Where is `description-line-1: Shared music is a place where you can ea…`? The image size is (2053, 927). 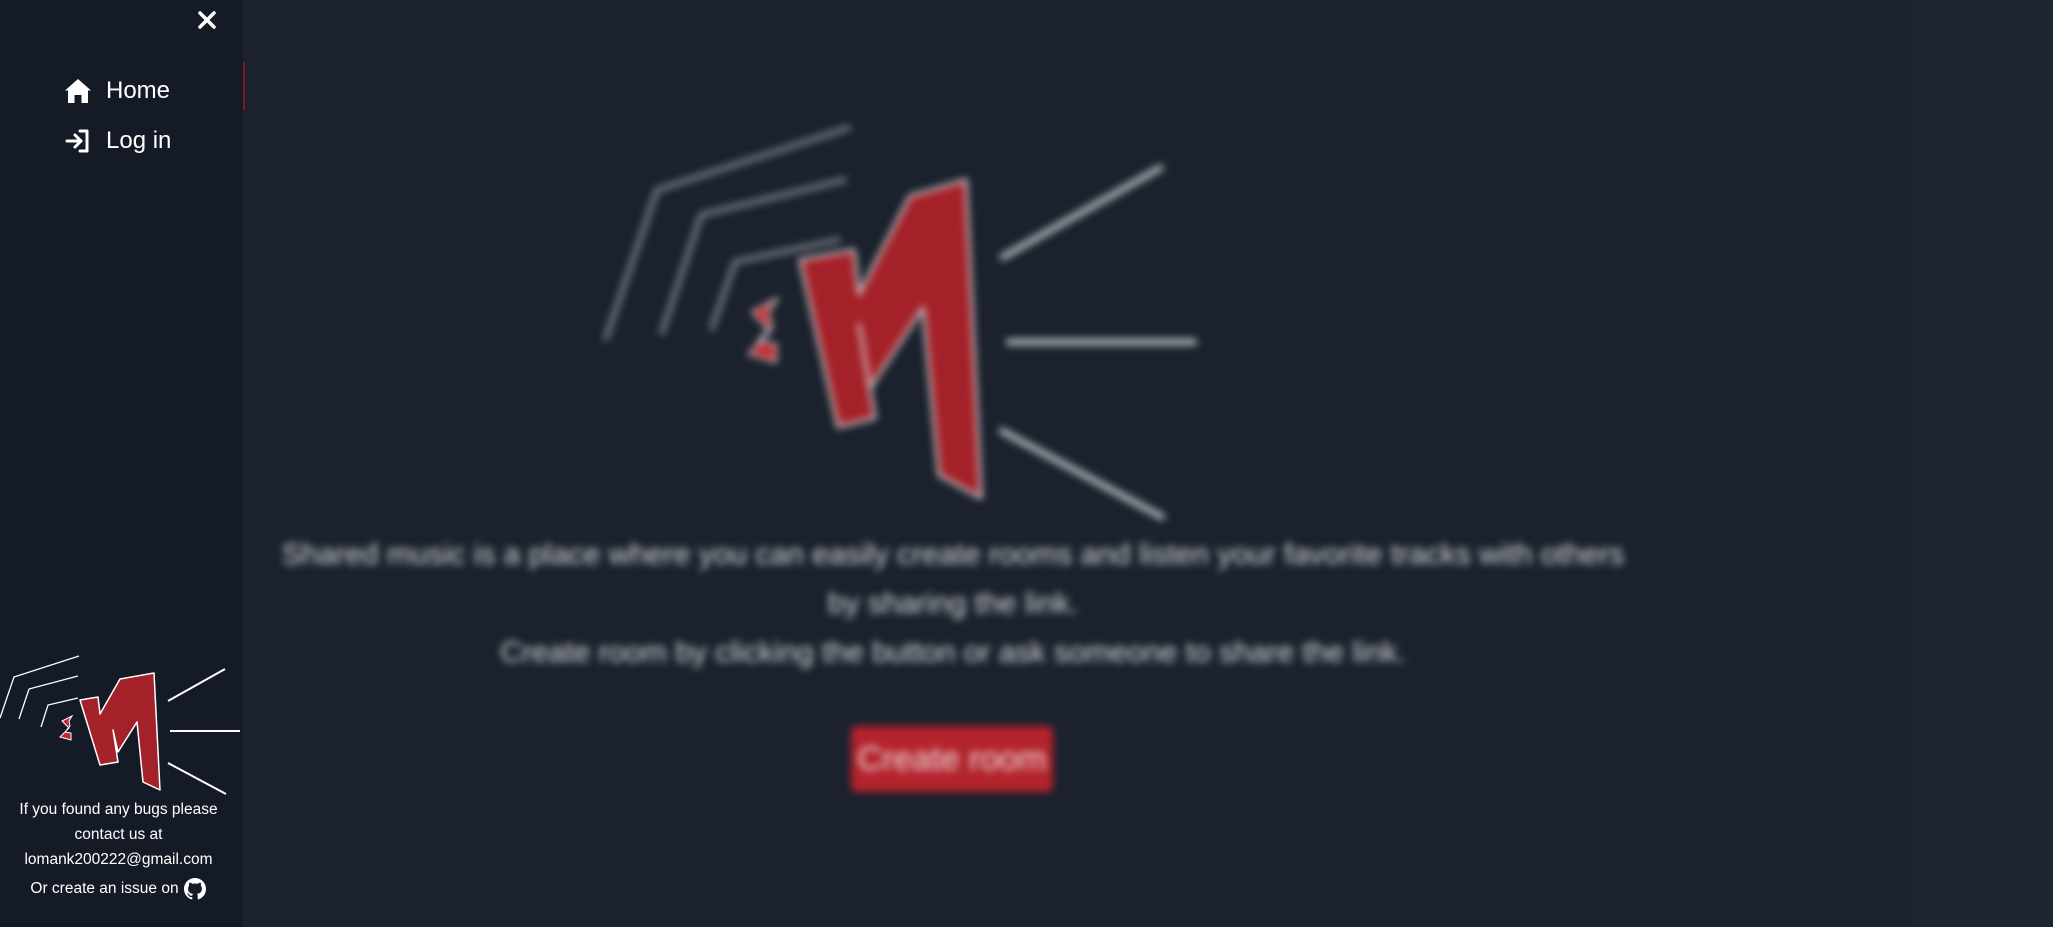 description-line-1: Shared music is a place where you can ea… is located at coordinates (953, 554).